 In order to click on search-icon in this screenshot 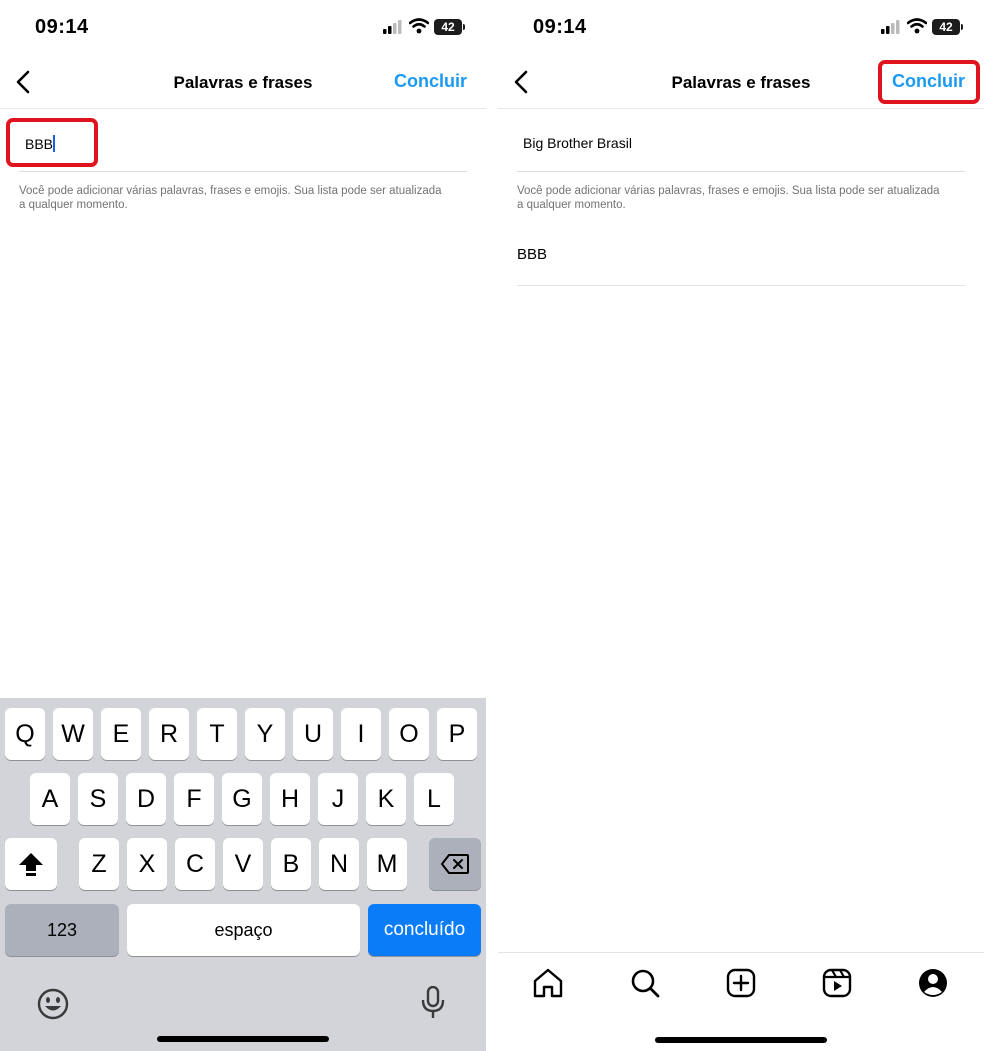, I will do `click(645, 983)`.